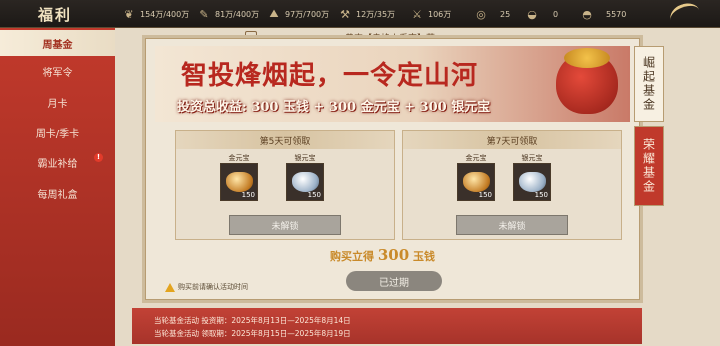 The image size is (720, 346). What do you see at coordinates (57, 43) in the screenshot?
I see `sidebar-item-weekly-fund: 周基金` at bounding box center [57, 43].